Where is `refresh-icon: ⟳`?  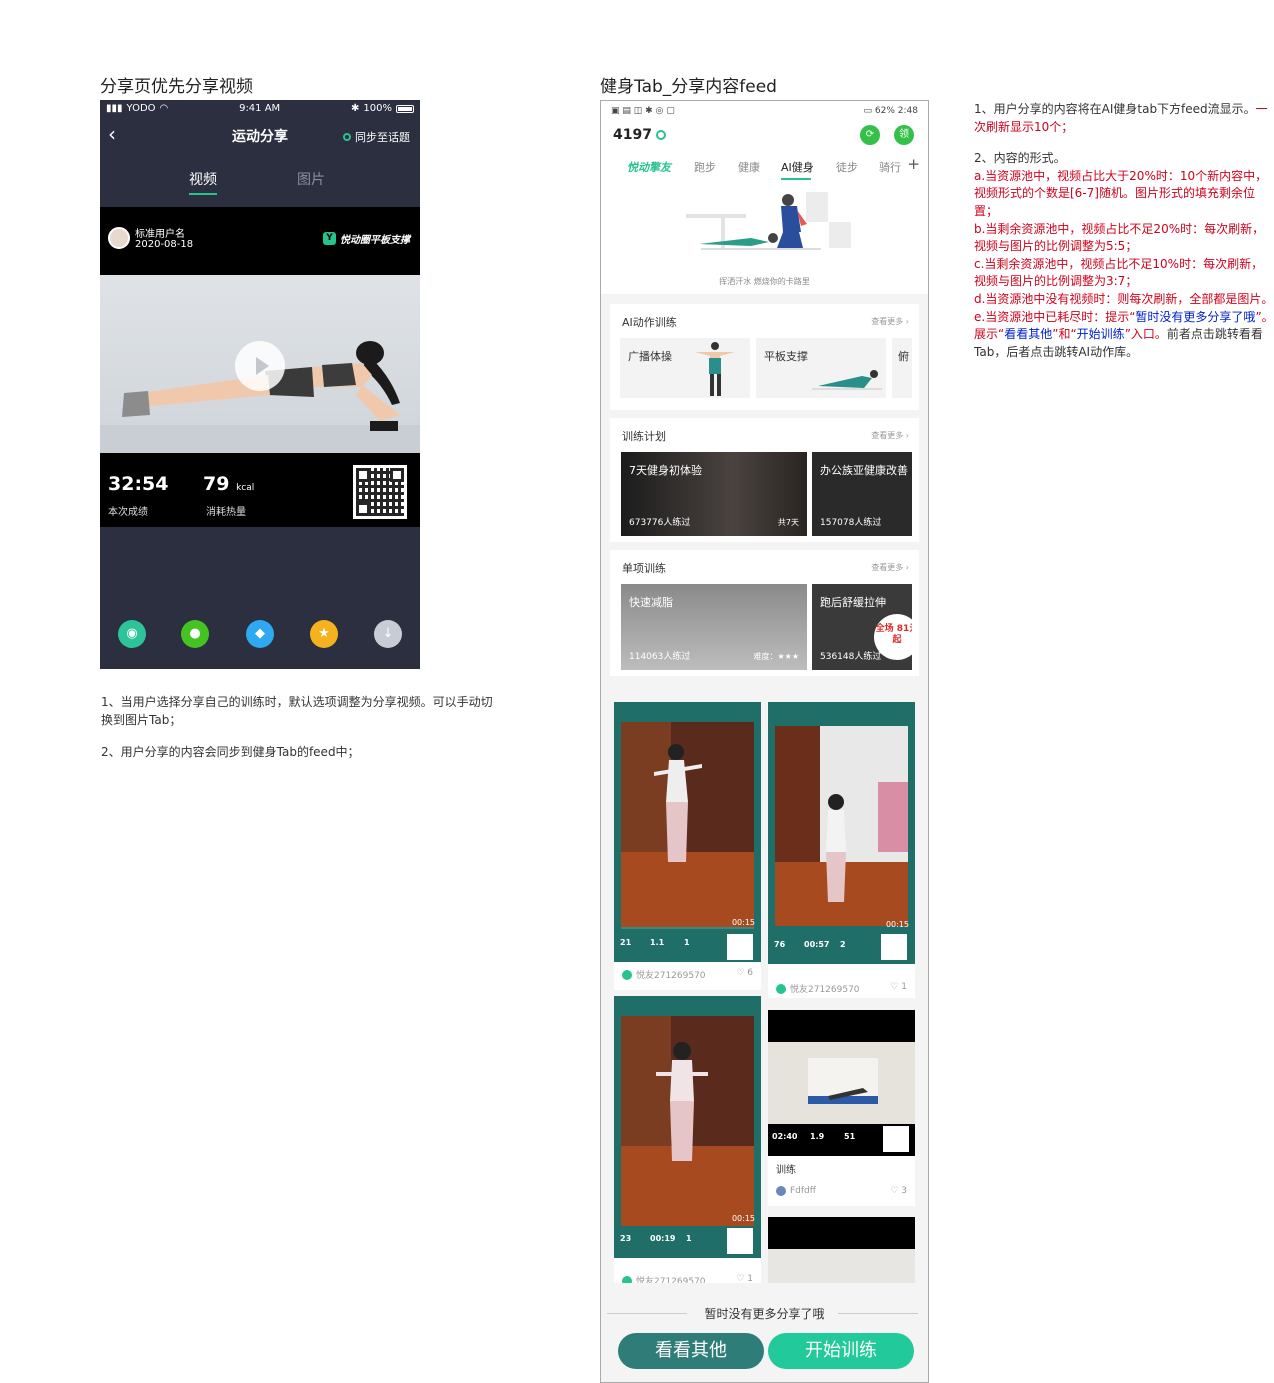 refresh-icon: ⟳ is located at coordinates (870, 134).